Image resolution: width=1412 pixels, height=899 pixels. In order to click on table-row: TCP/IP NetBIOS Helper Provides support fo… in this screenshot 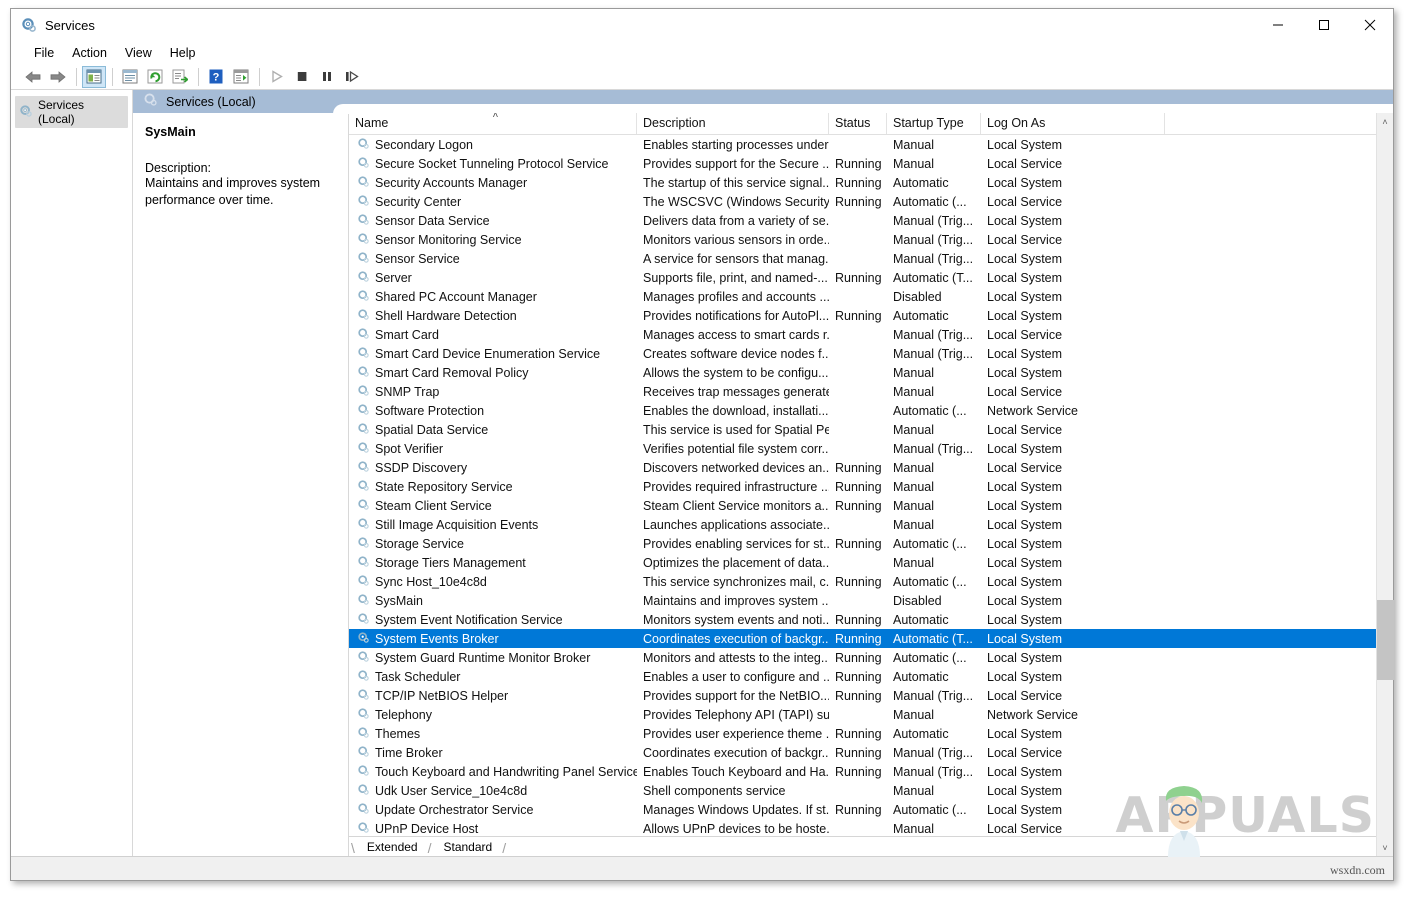, I will do `click(862, 695)`.